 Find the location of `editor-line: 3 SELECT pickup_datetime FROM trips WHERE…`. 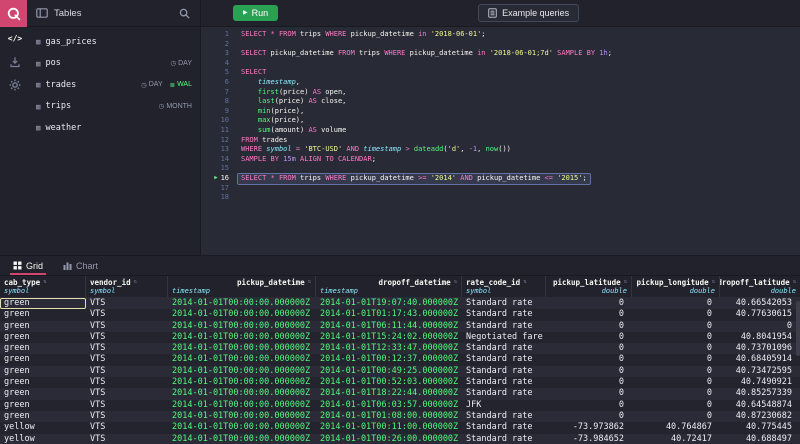

editor-line: 3 SELECT pickup_datetime FROM trips WHERE… is located at coordinates (500, 54).